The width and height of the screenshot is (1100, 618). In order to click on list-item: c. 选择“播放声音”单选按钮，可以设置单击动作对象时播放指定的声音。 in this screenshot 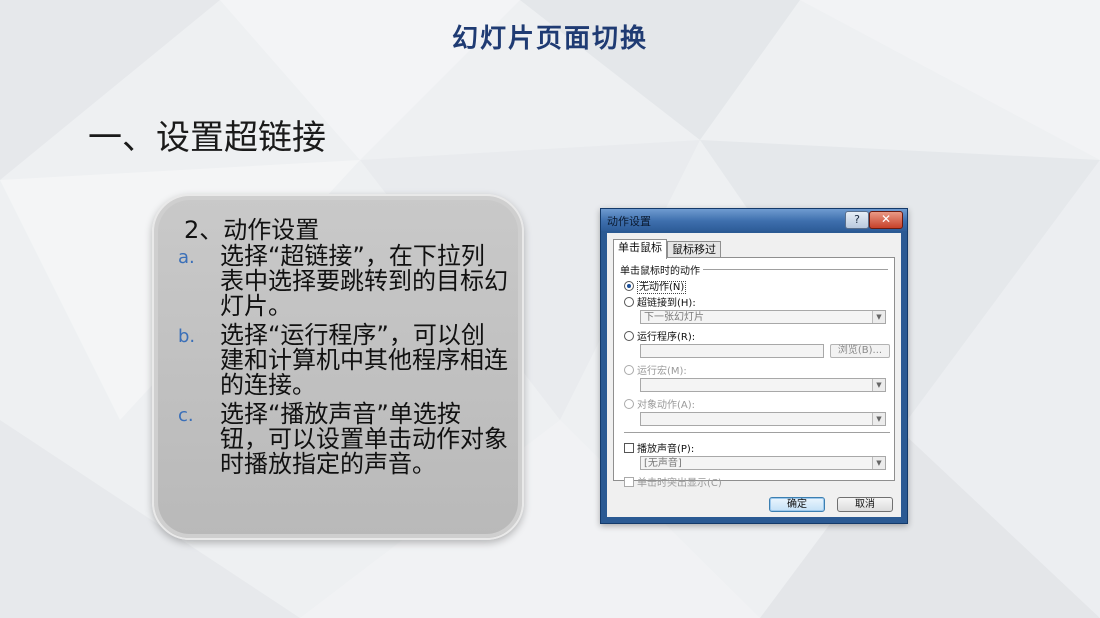, I will do `click(343, 439)`.